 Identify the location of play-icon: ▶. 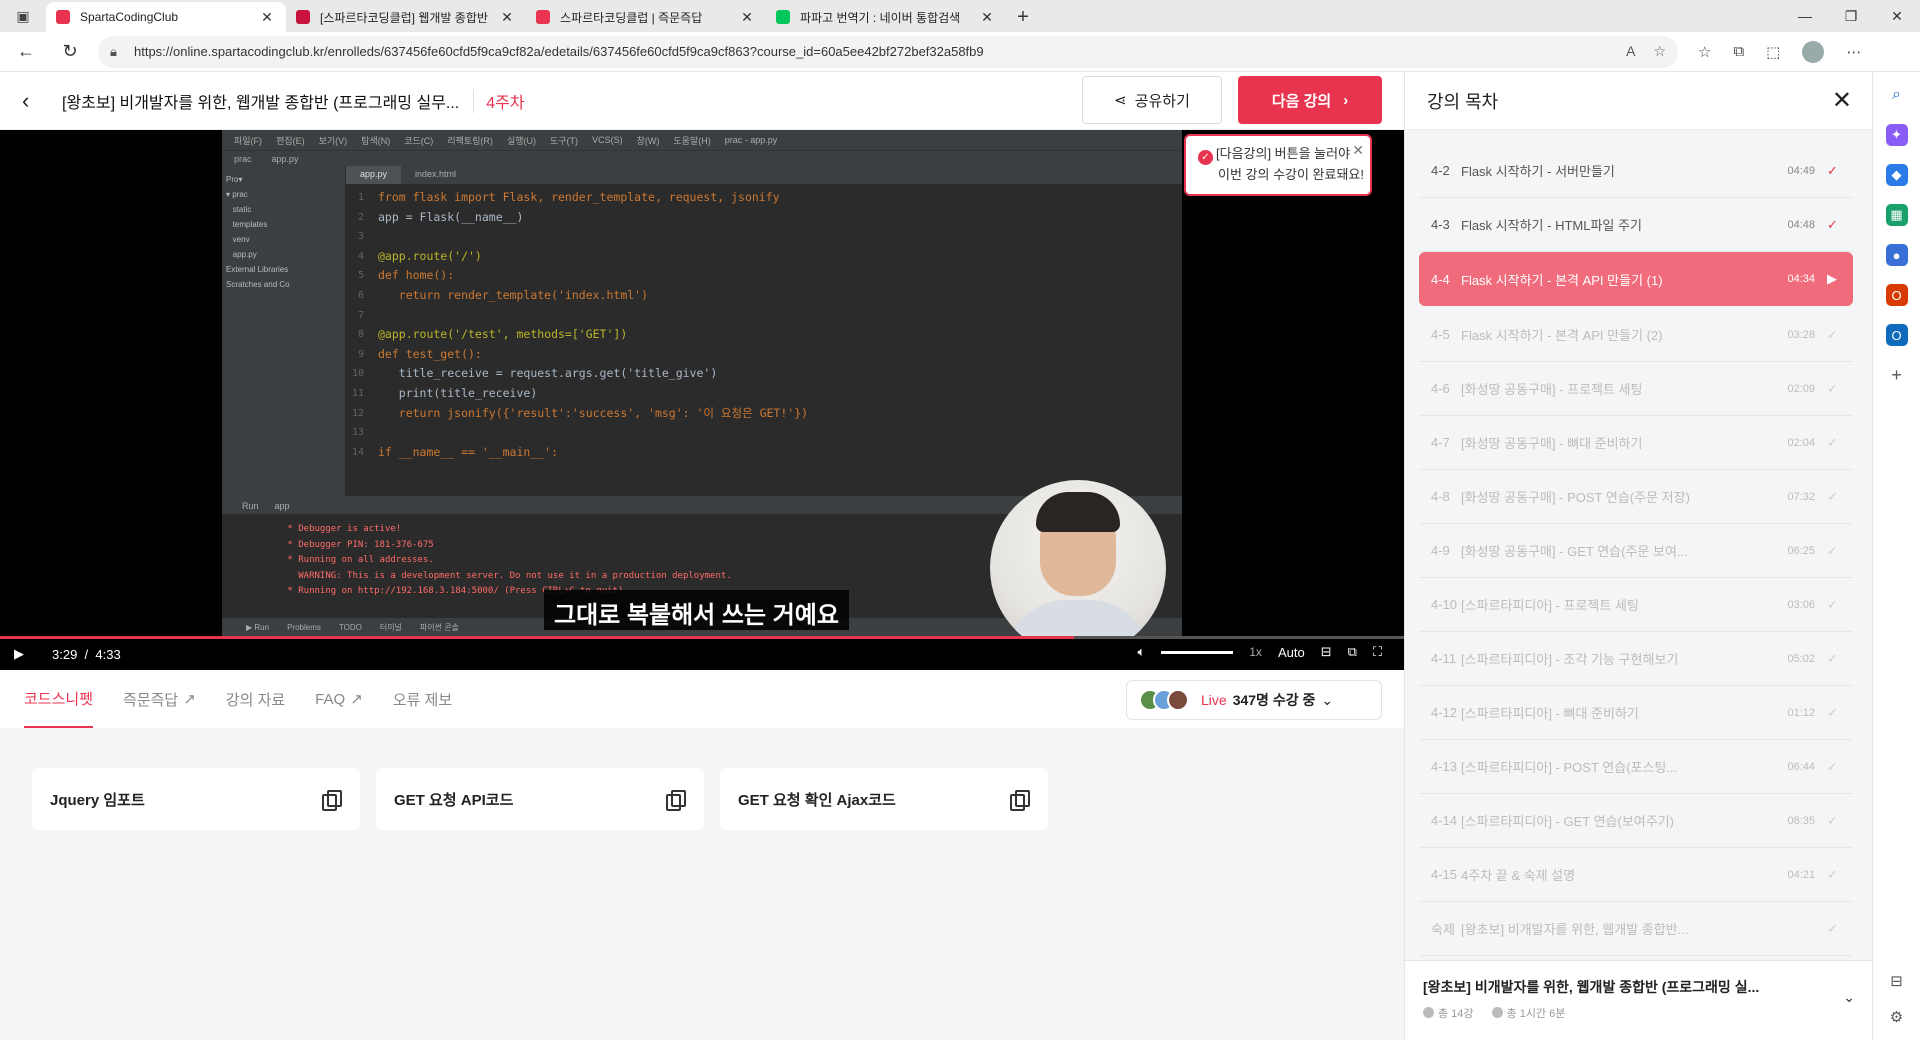
(21, 654).